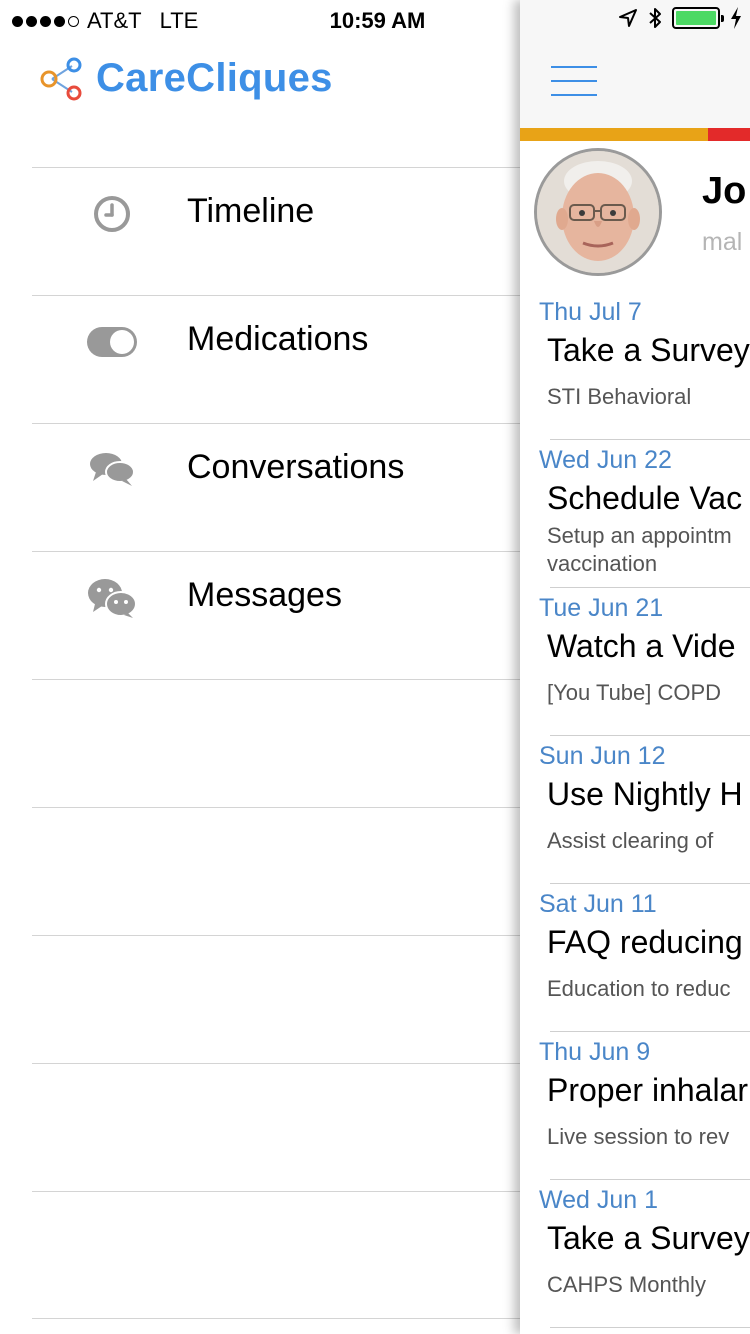  What do you see at coordinates (251, 211) in the screenshot?
I see `menu-item-label: Timeline` at bounding box center [251, 211].